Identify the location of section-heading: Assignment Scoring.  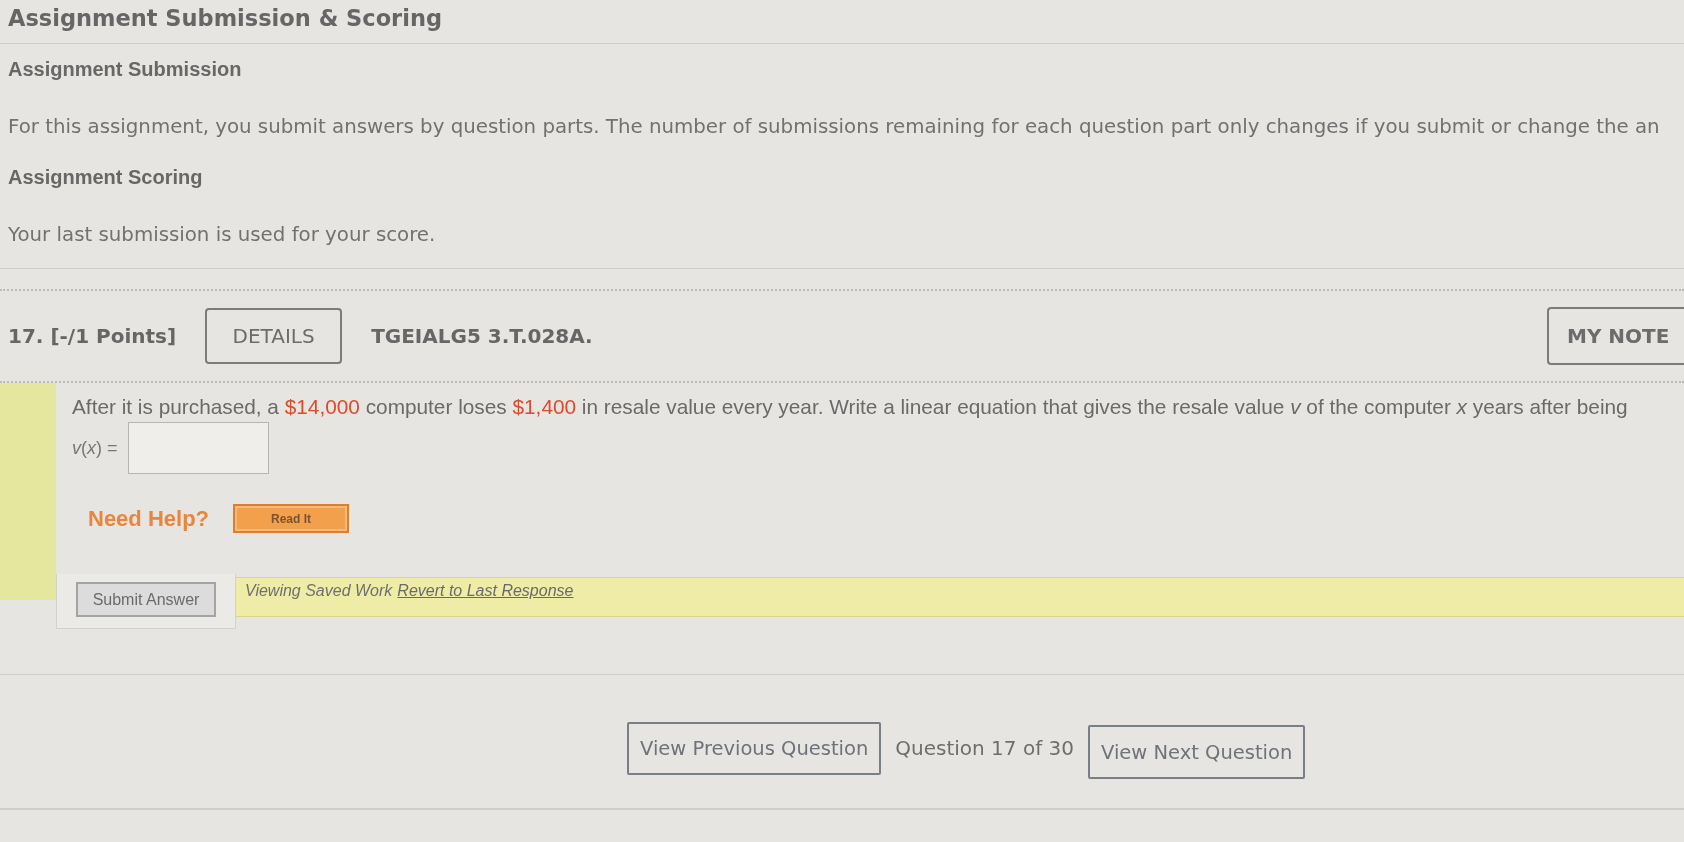
(106, 177).